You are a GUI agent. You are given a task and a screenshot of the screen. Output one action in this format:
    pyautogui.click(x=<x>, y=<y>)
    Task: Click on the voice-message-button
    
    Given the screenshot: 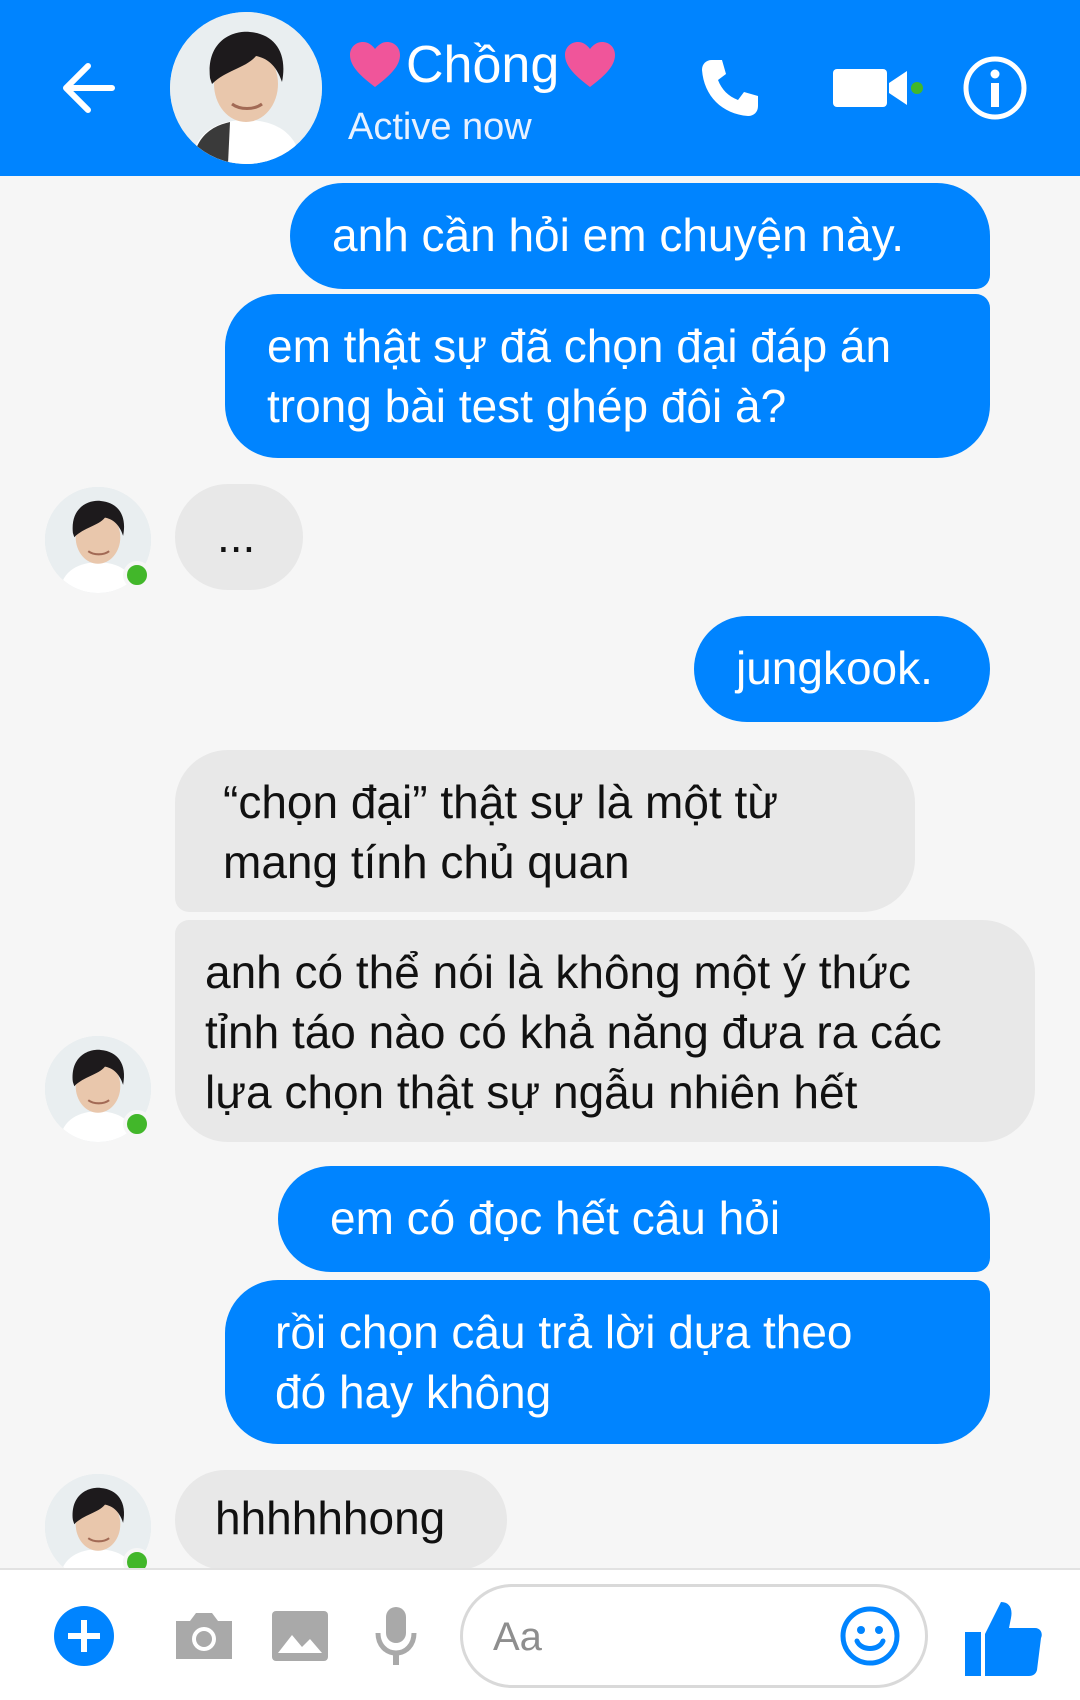 What is the action you would take?
    pyautogui.click(x=396, y=1636)
    